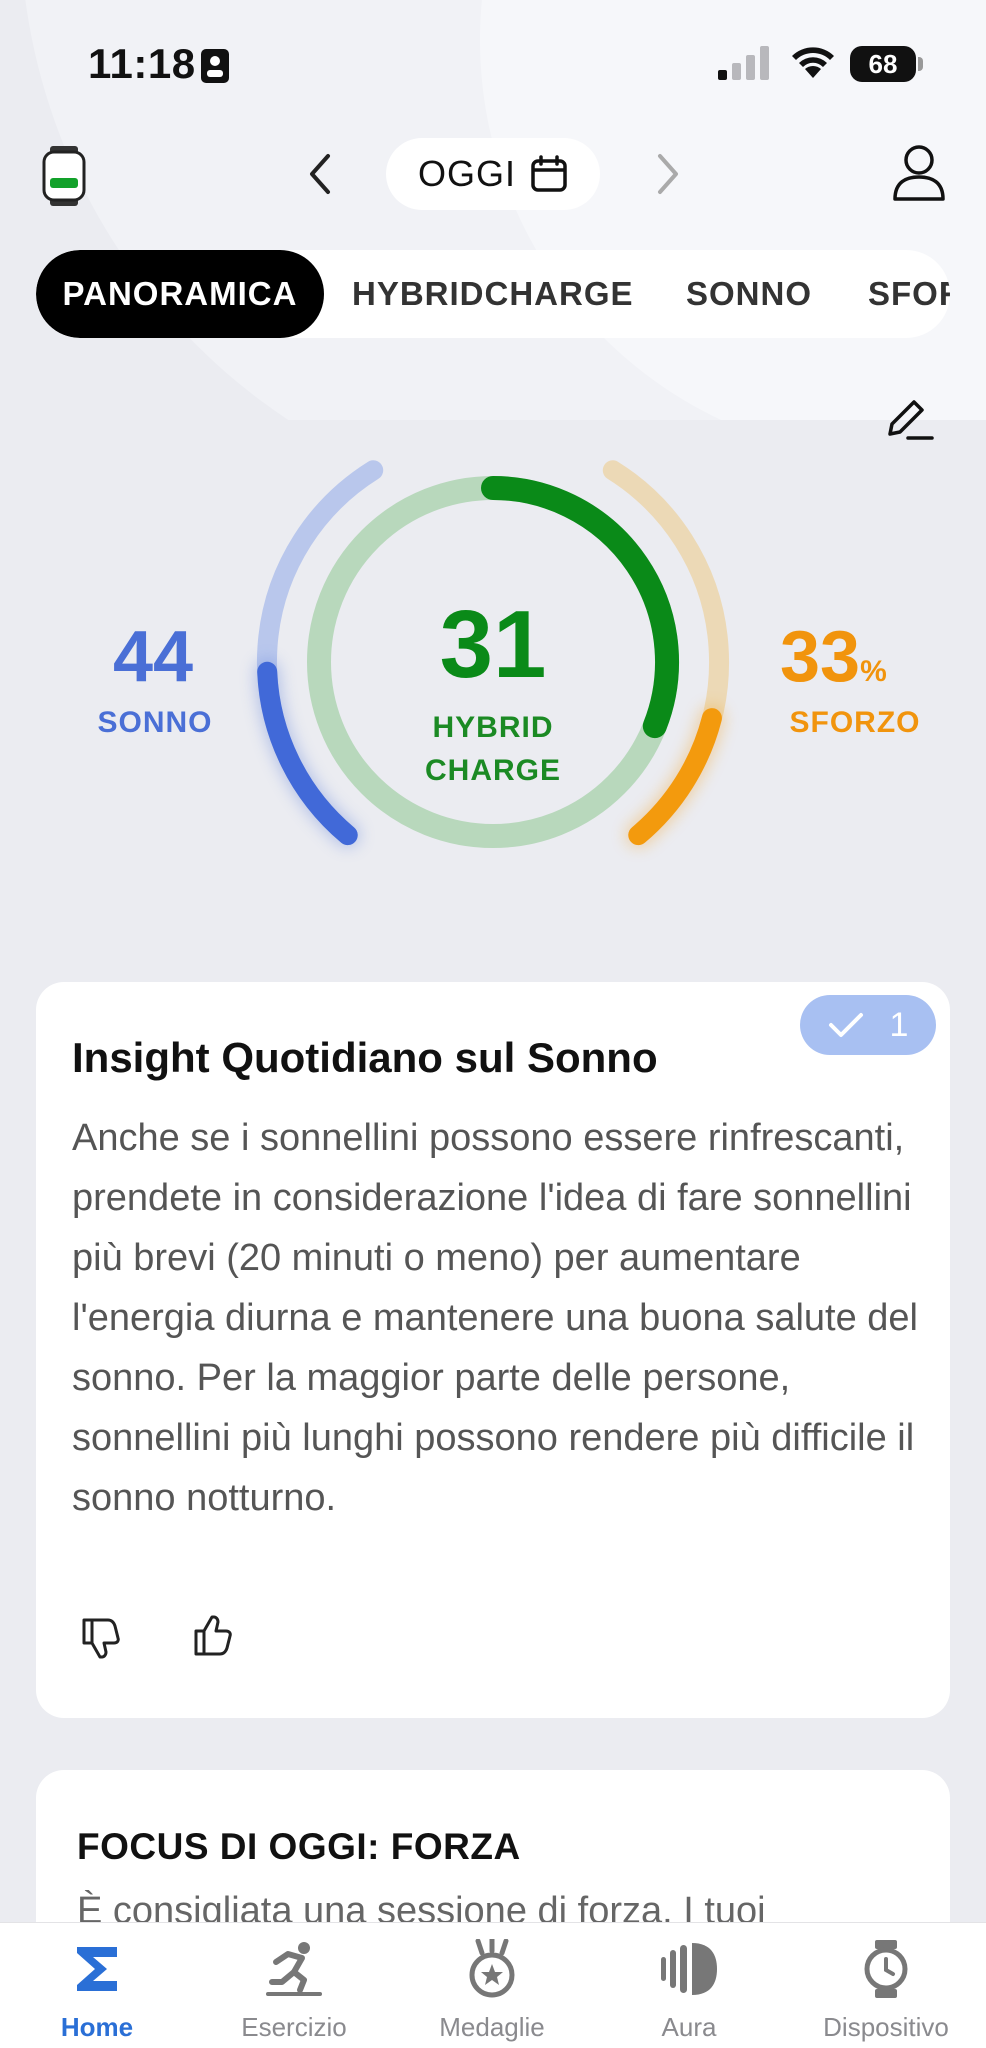  I want to click on nav-home: Home, so click(97, 1989).